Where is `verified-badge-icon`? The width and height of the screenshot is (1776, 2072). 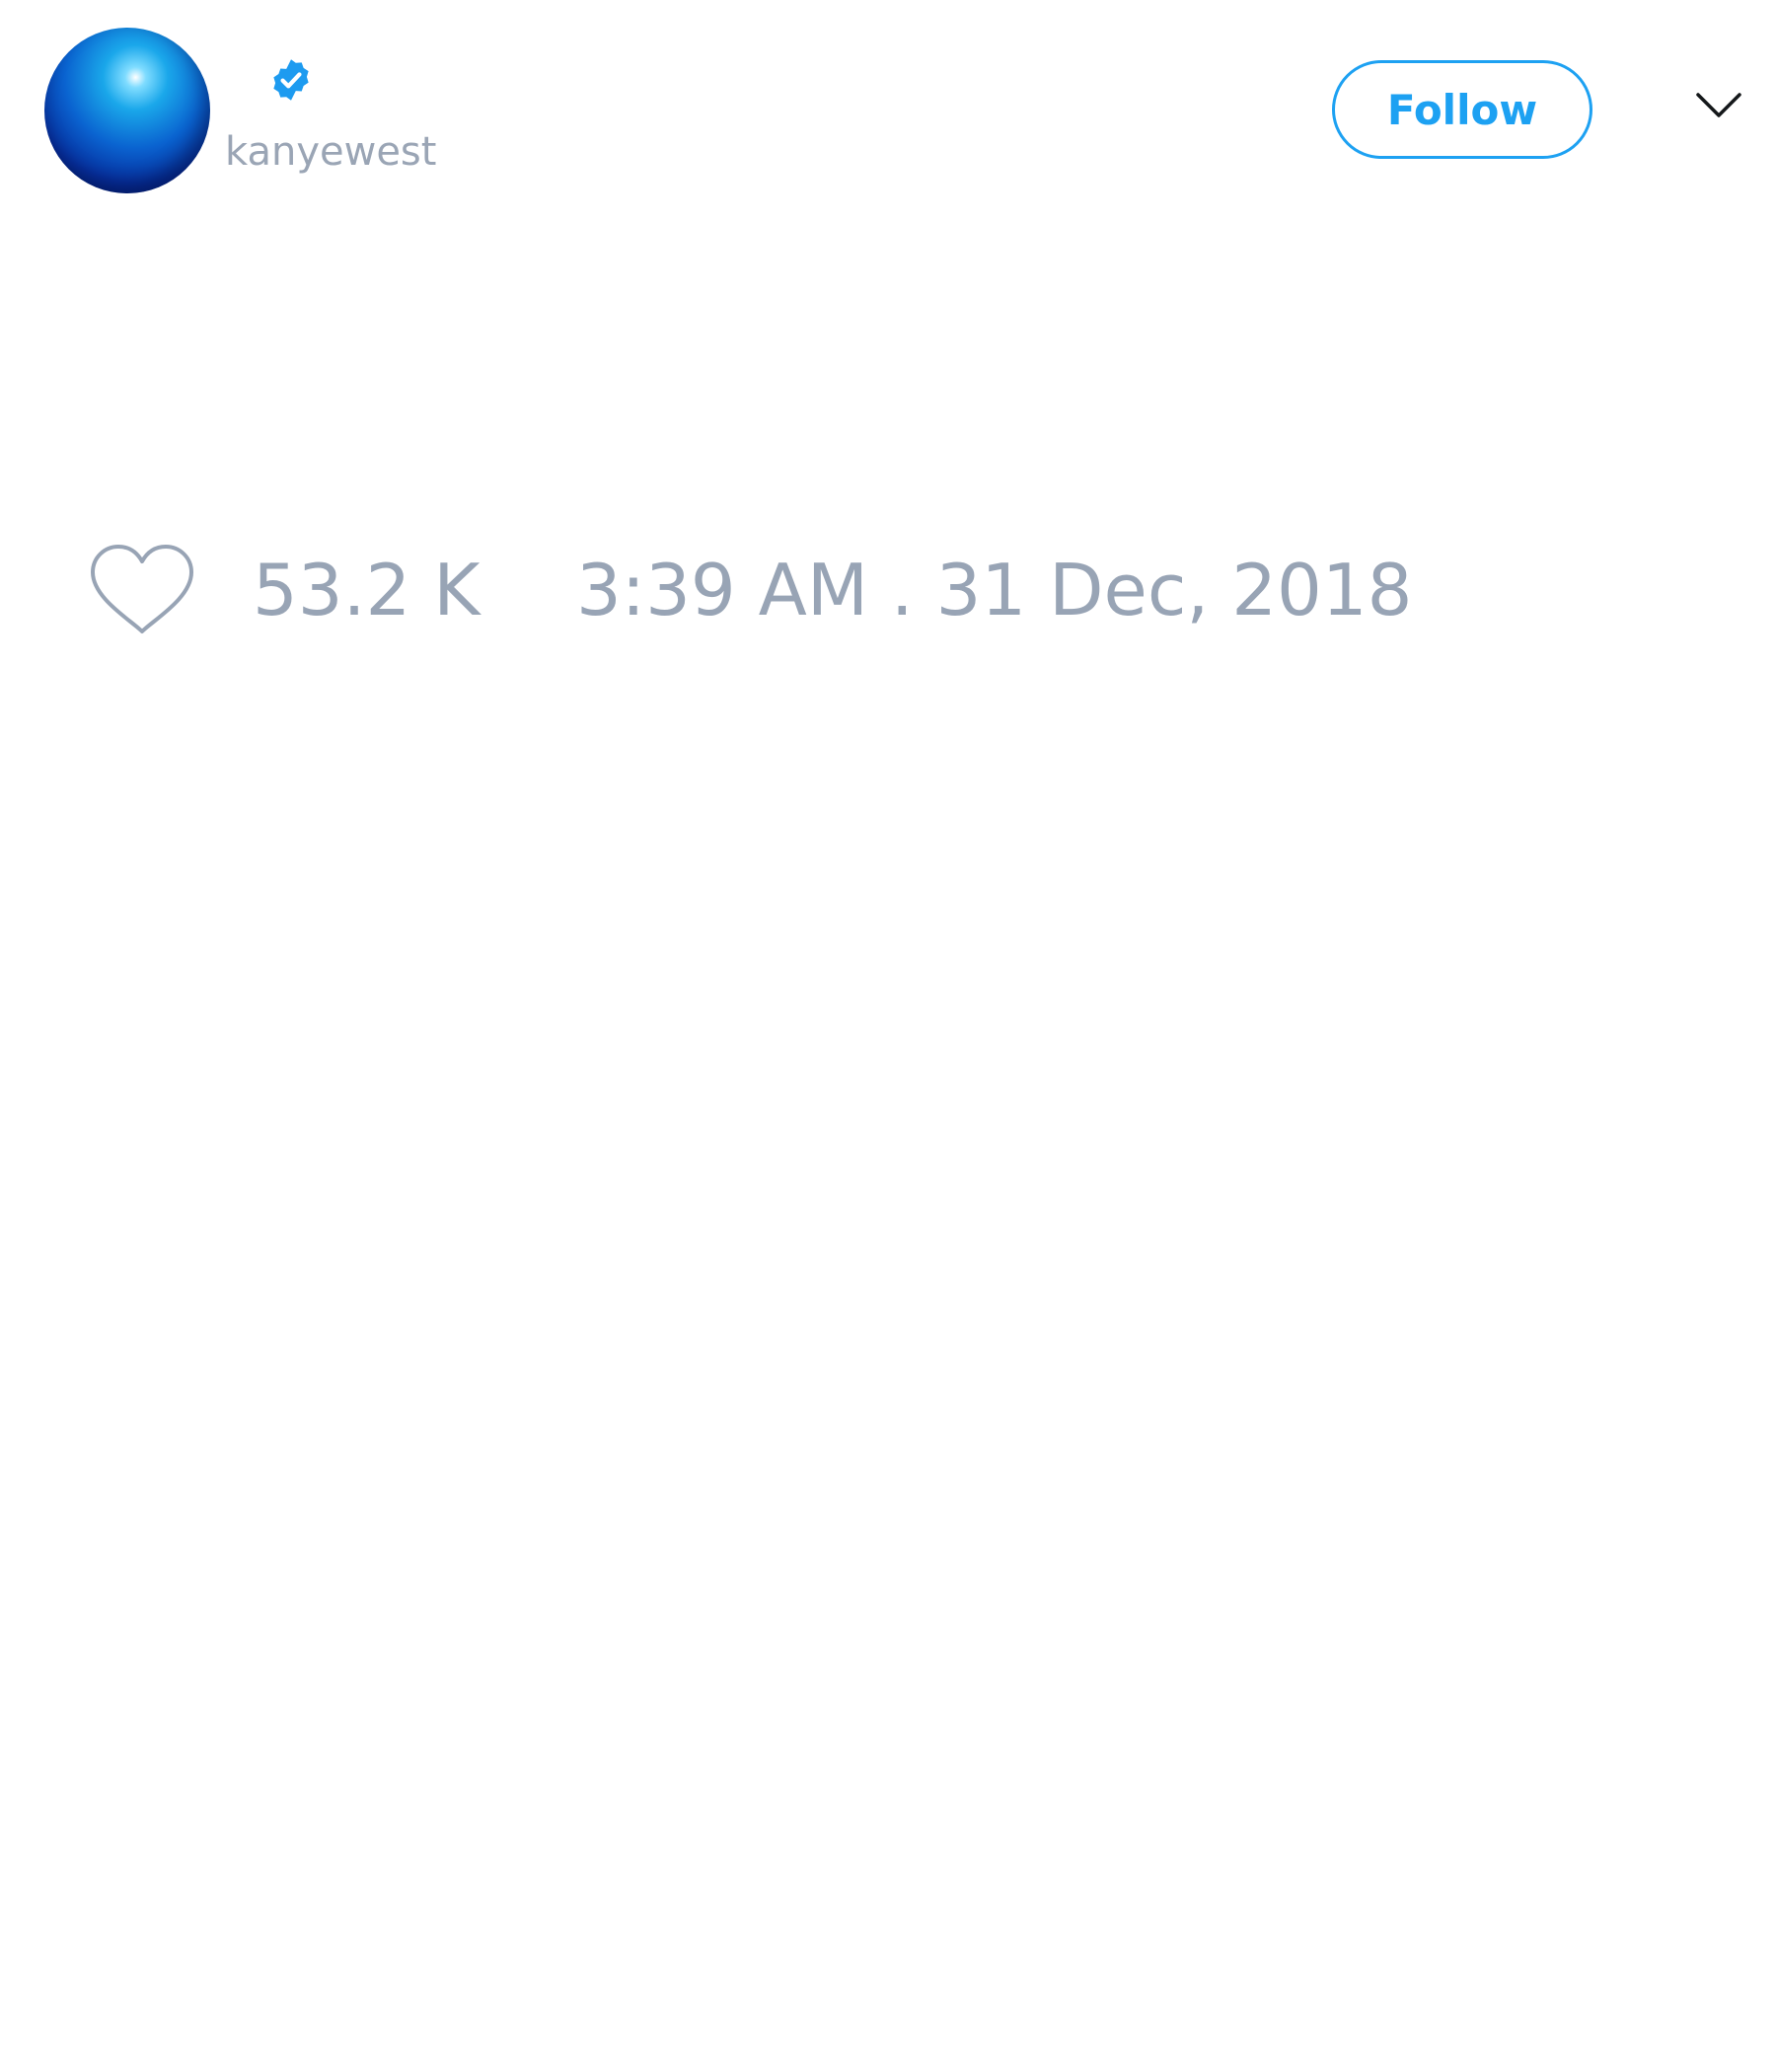
verified-badge-icon is located at coordinates (291, 80).